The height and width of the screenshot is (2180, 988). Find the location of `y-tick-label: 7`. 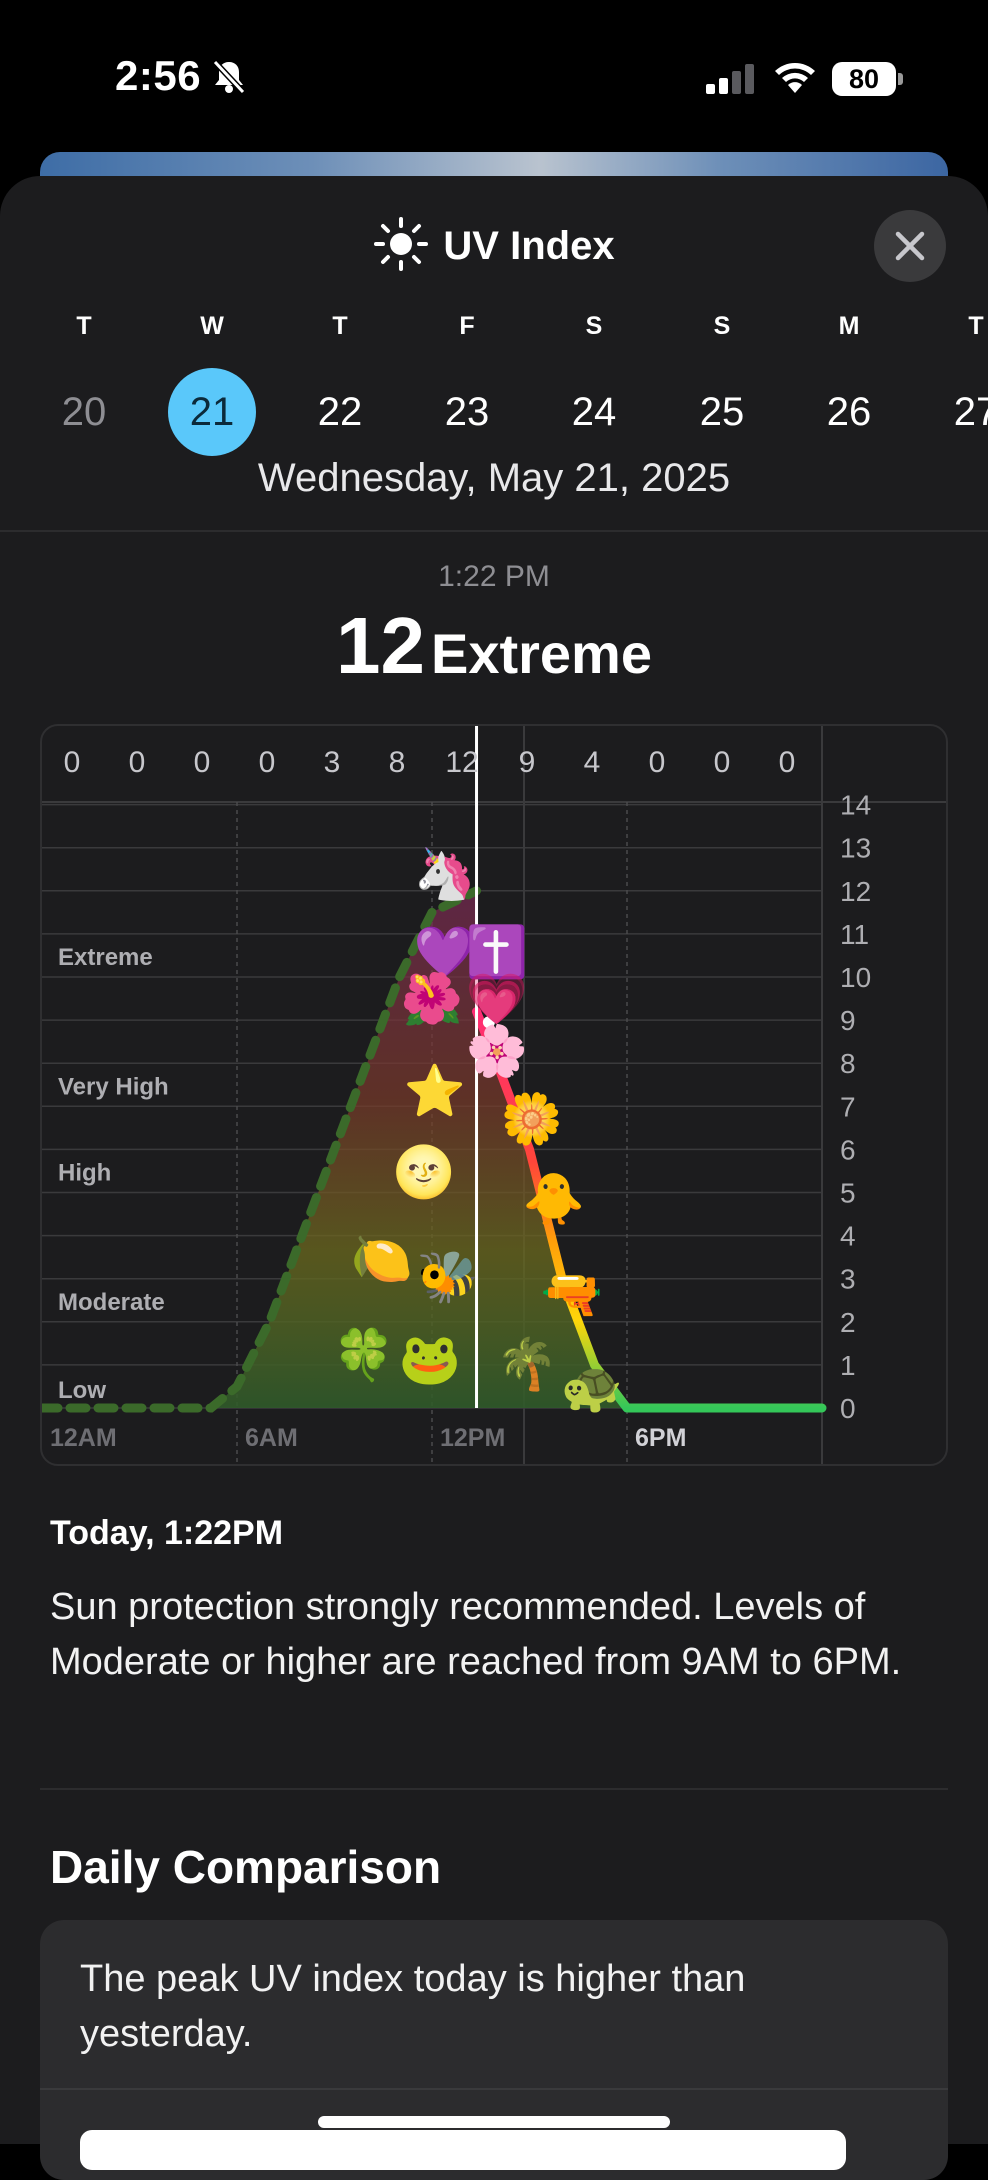

y-tick-label: 7 is located at coordinates (848, 1106).